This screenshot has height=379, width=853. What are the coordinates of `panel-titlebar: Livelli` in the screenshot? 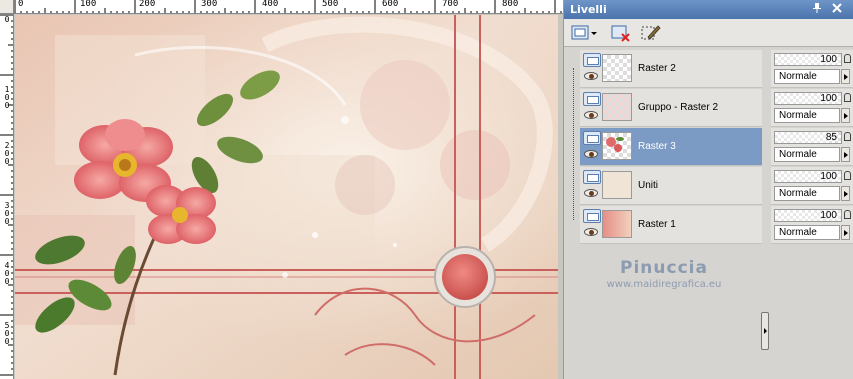 It's located at (708, 9).